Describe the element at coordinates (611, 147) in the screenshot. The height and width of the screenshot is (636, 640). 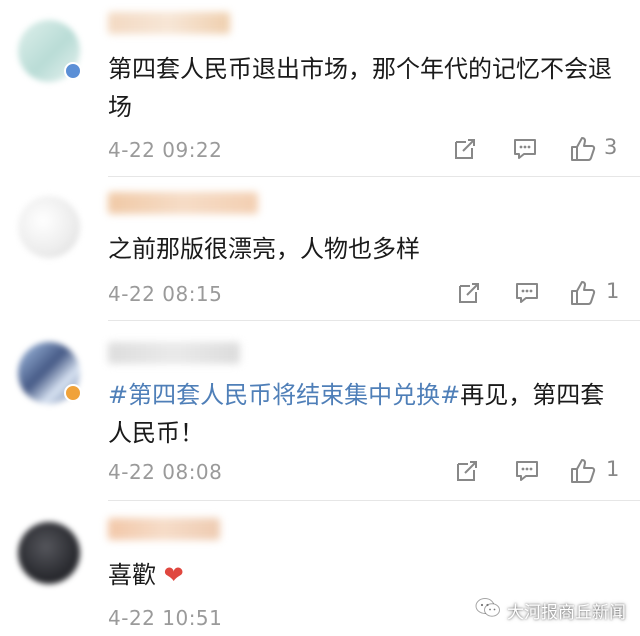
I see `like-count: 3` at that location.